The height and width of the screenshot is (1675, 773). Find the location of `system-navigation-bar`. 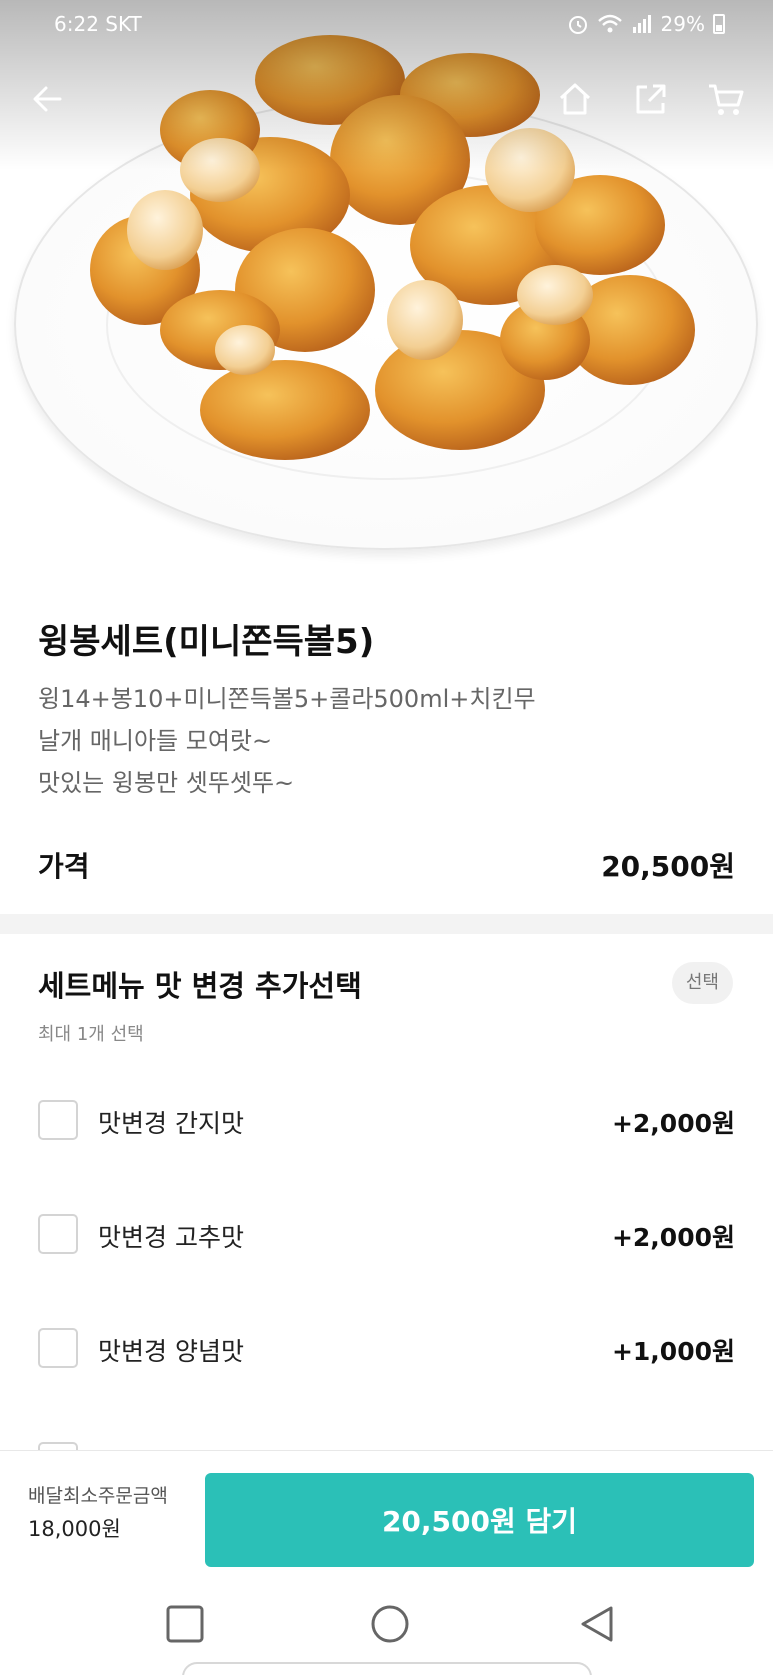

system-navigation-bar is located at coordinates (386, 1628).